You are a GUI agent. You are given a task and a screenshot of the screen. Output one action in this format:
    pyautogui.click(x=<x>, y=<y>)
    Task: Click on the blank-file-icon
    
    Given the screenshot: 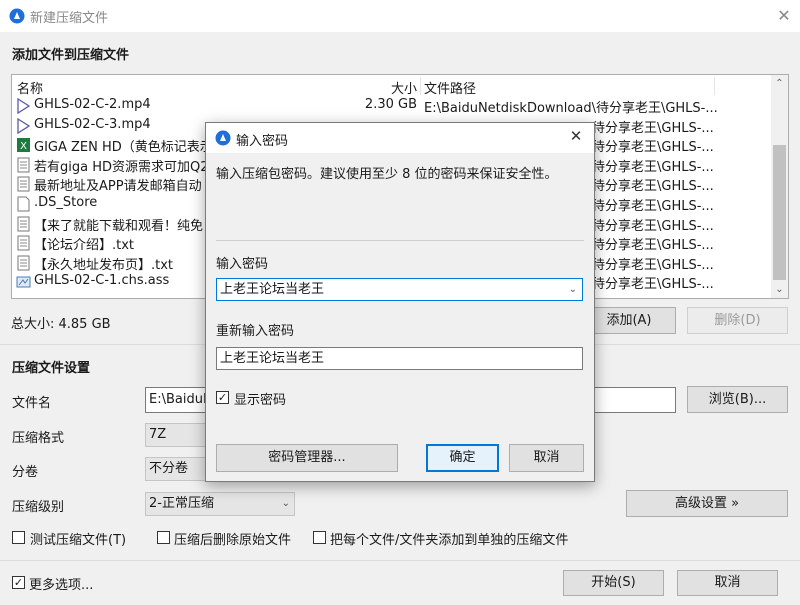 What is the action you would take?
    pyautogui.click(x=23, y=204)
    